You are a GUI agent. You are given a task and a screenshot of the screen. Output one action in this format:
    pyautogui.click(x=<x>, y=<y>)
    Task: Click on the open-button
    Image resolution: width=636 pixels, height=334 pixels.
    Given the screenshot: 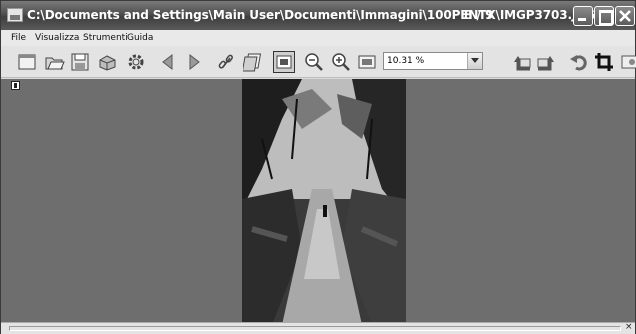 What is the action you would take?
    pyautogui.click(x=54, y=62)
    